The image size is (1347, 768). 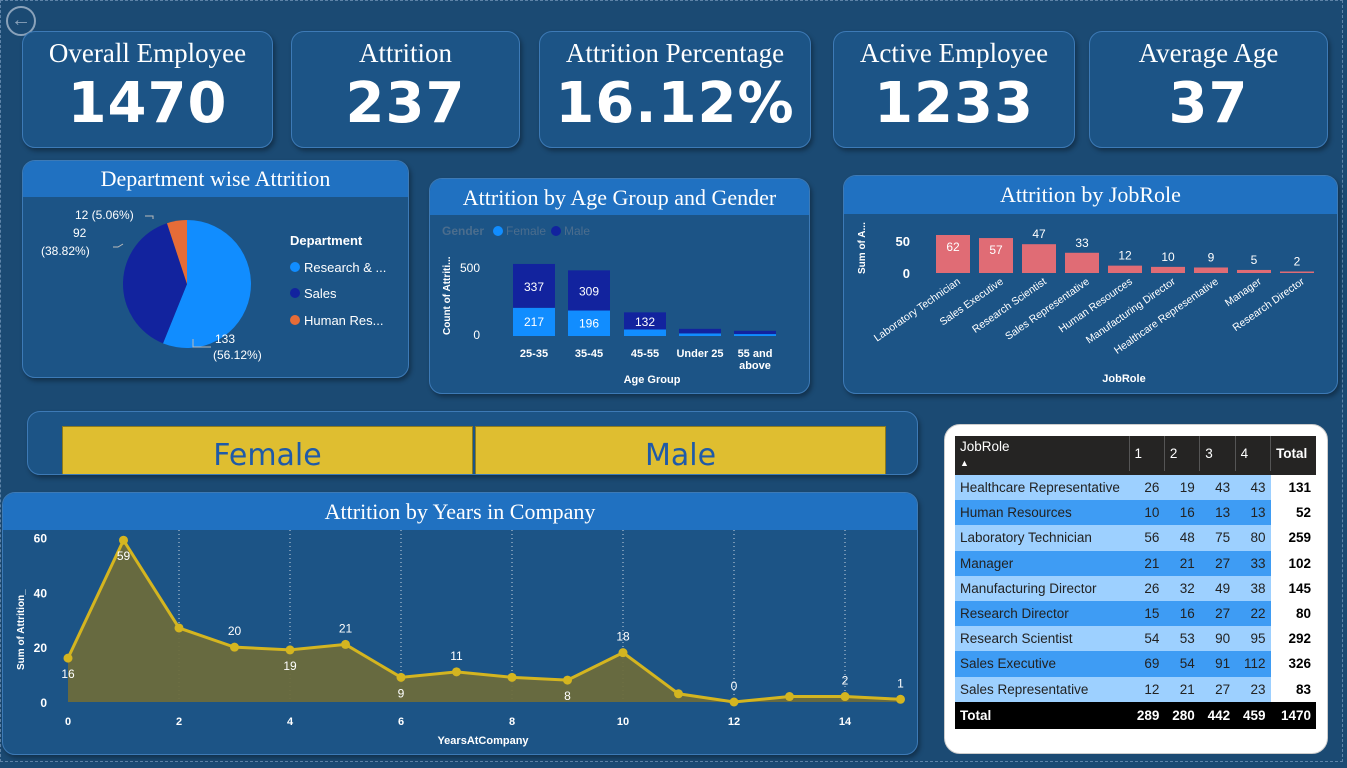 I want to click on data-label-male: 132, so click(x=645, y=322).